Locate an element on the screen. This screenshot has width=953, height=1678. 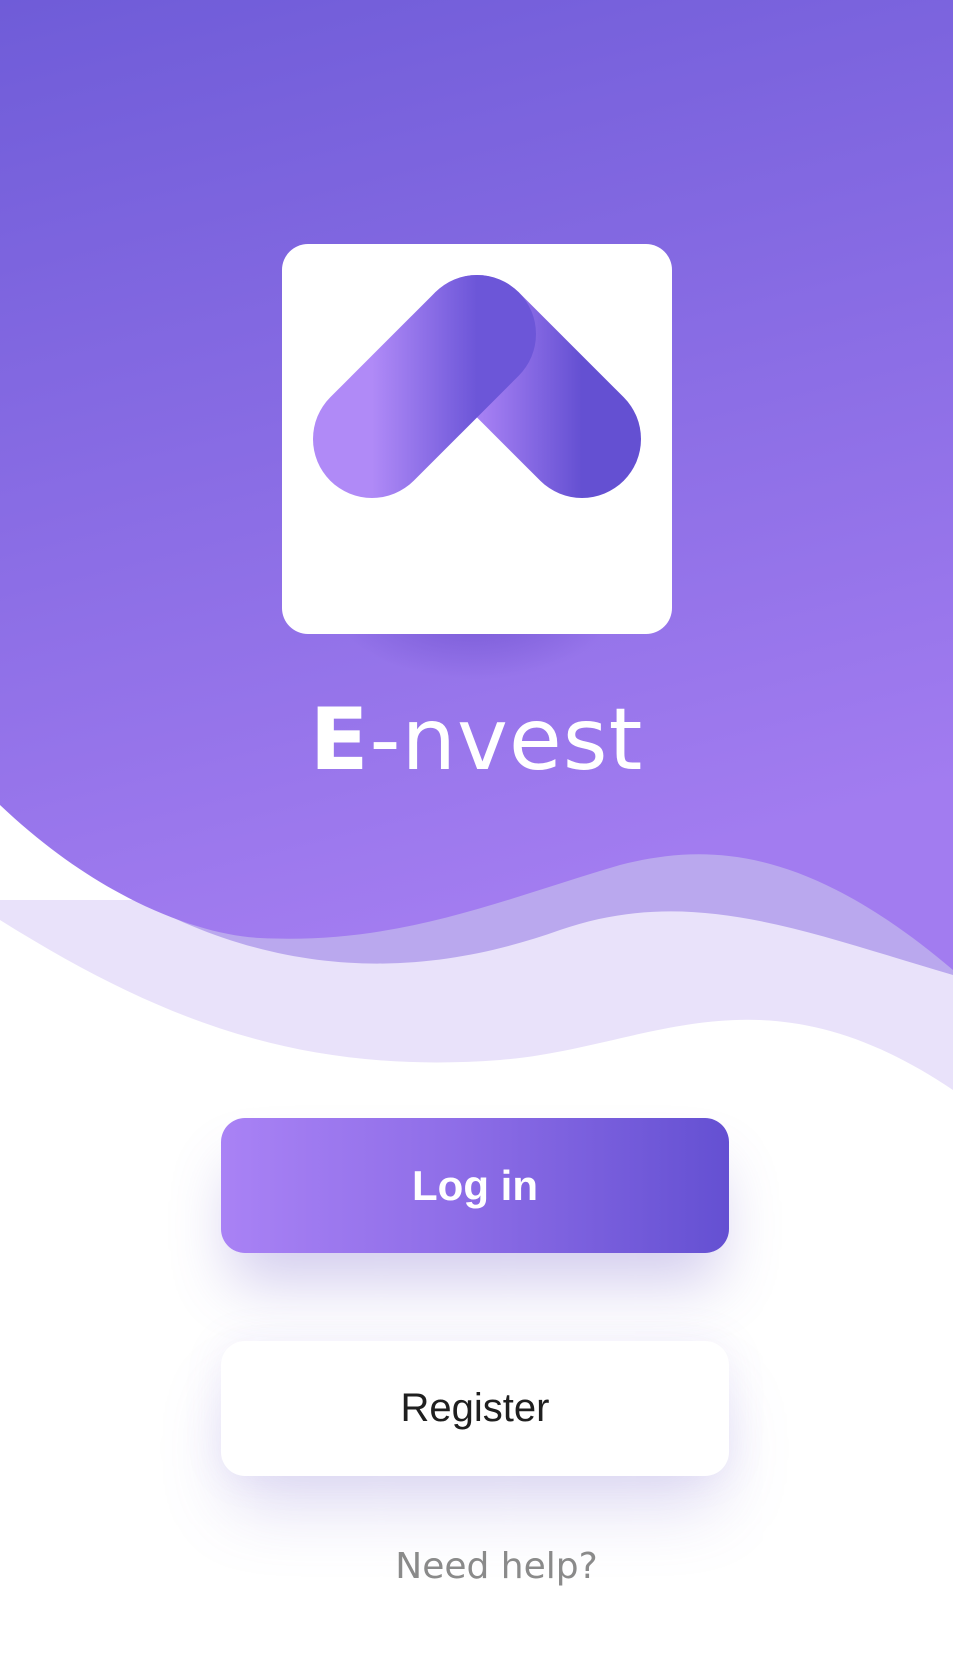
brand-bold-letter: E is located at coordinates (339, 740).